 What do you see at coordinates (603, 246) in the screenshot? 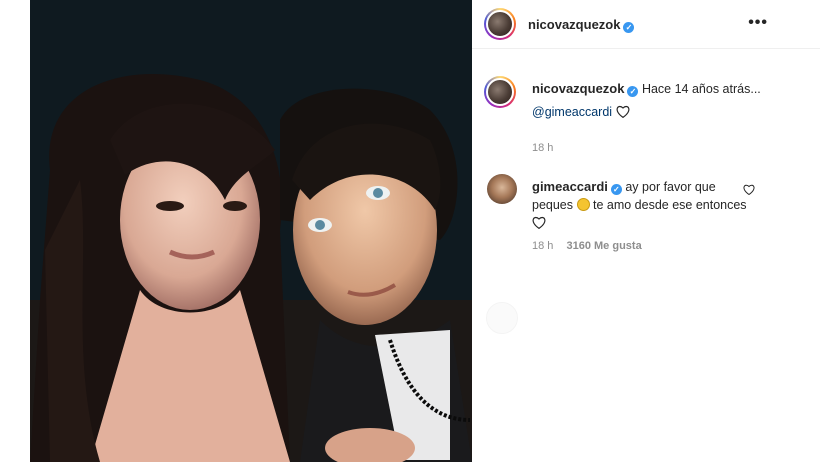
I see `comment-likes: 3160 Me gusta` at bounding box center [603, 246].